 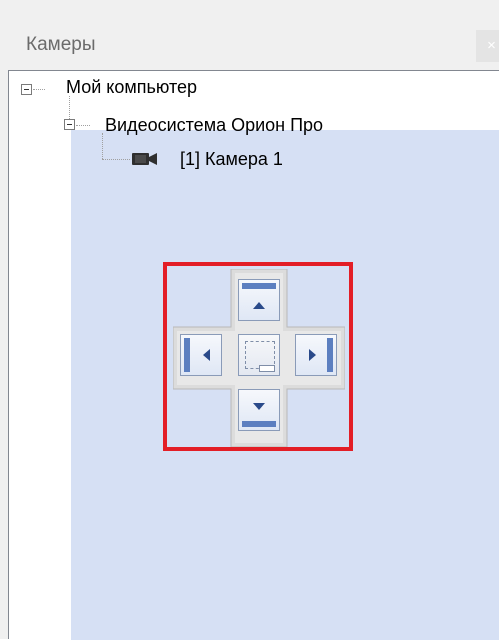 I want to click on dock-center-button, so click(x=259, y=355).